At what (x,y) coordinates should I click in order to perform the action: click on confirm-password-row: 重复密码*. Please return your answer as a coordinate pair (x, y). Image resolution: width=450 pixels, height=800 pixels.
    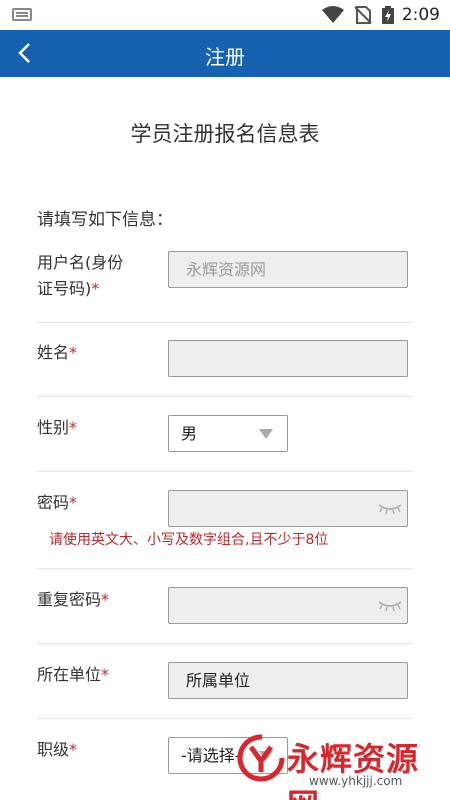
    Looking at the image, I should click on (225, 607).